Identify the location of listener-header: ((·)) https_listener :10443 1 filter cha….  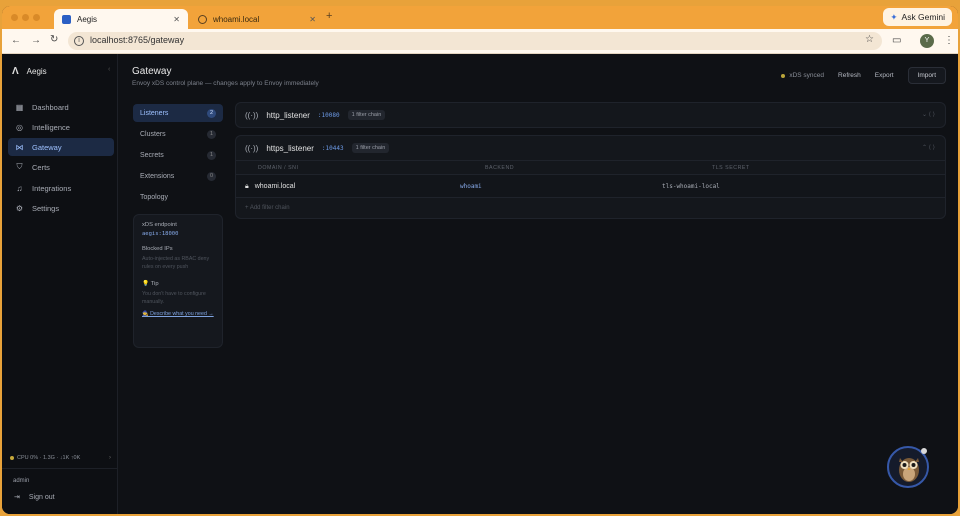
(590, 148).